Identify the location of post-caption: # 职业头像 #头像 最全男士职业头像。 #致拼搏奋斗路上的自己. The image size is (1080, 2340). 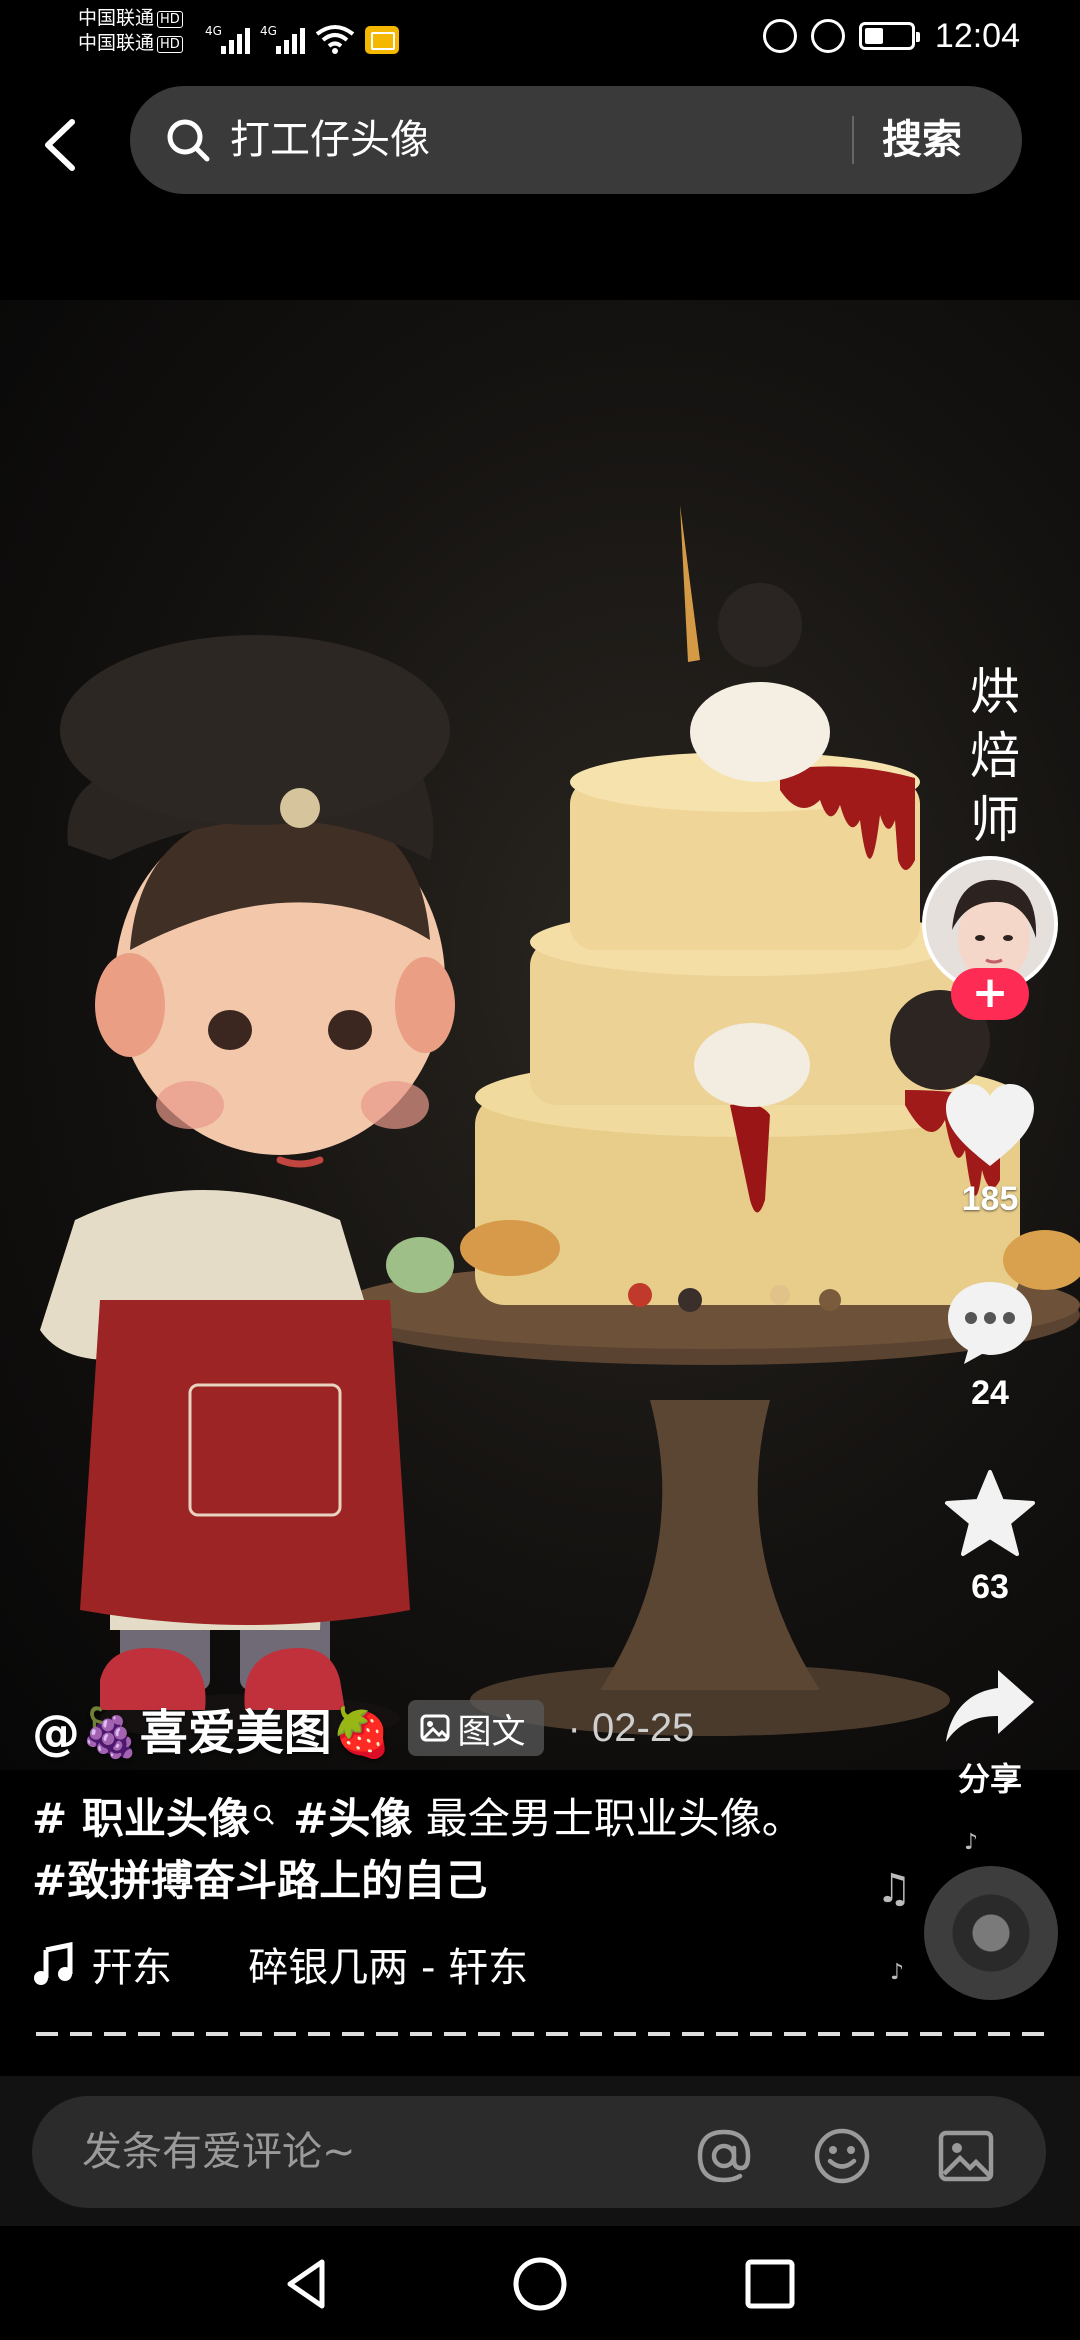
(422, 1850).